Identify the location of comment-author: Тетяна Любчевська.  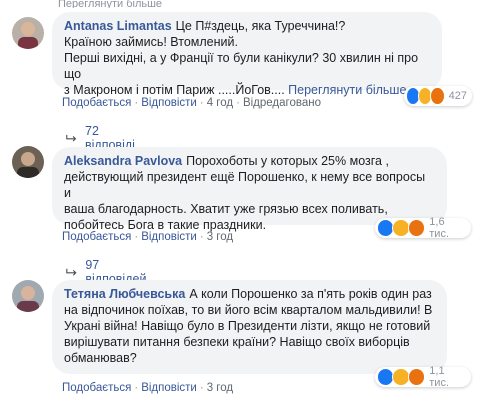
(124, 294).